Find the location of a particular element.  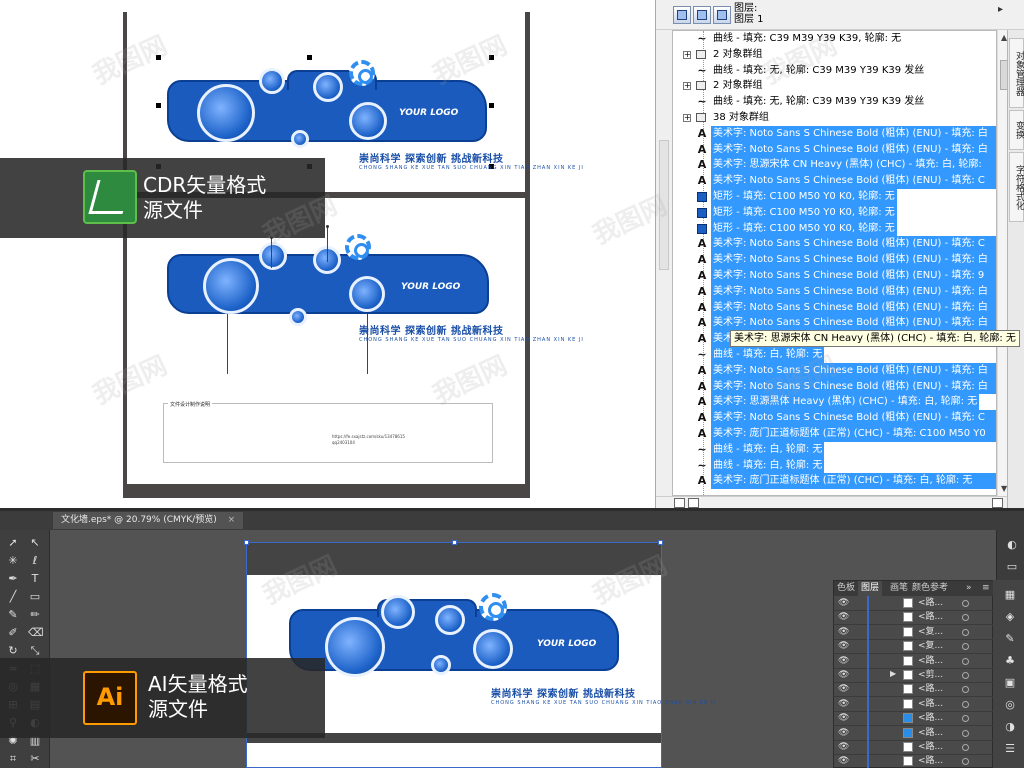

delete-icon is located at coordinates (997, 503).